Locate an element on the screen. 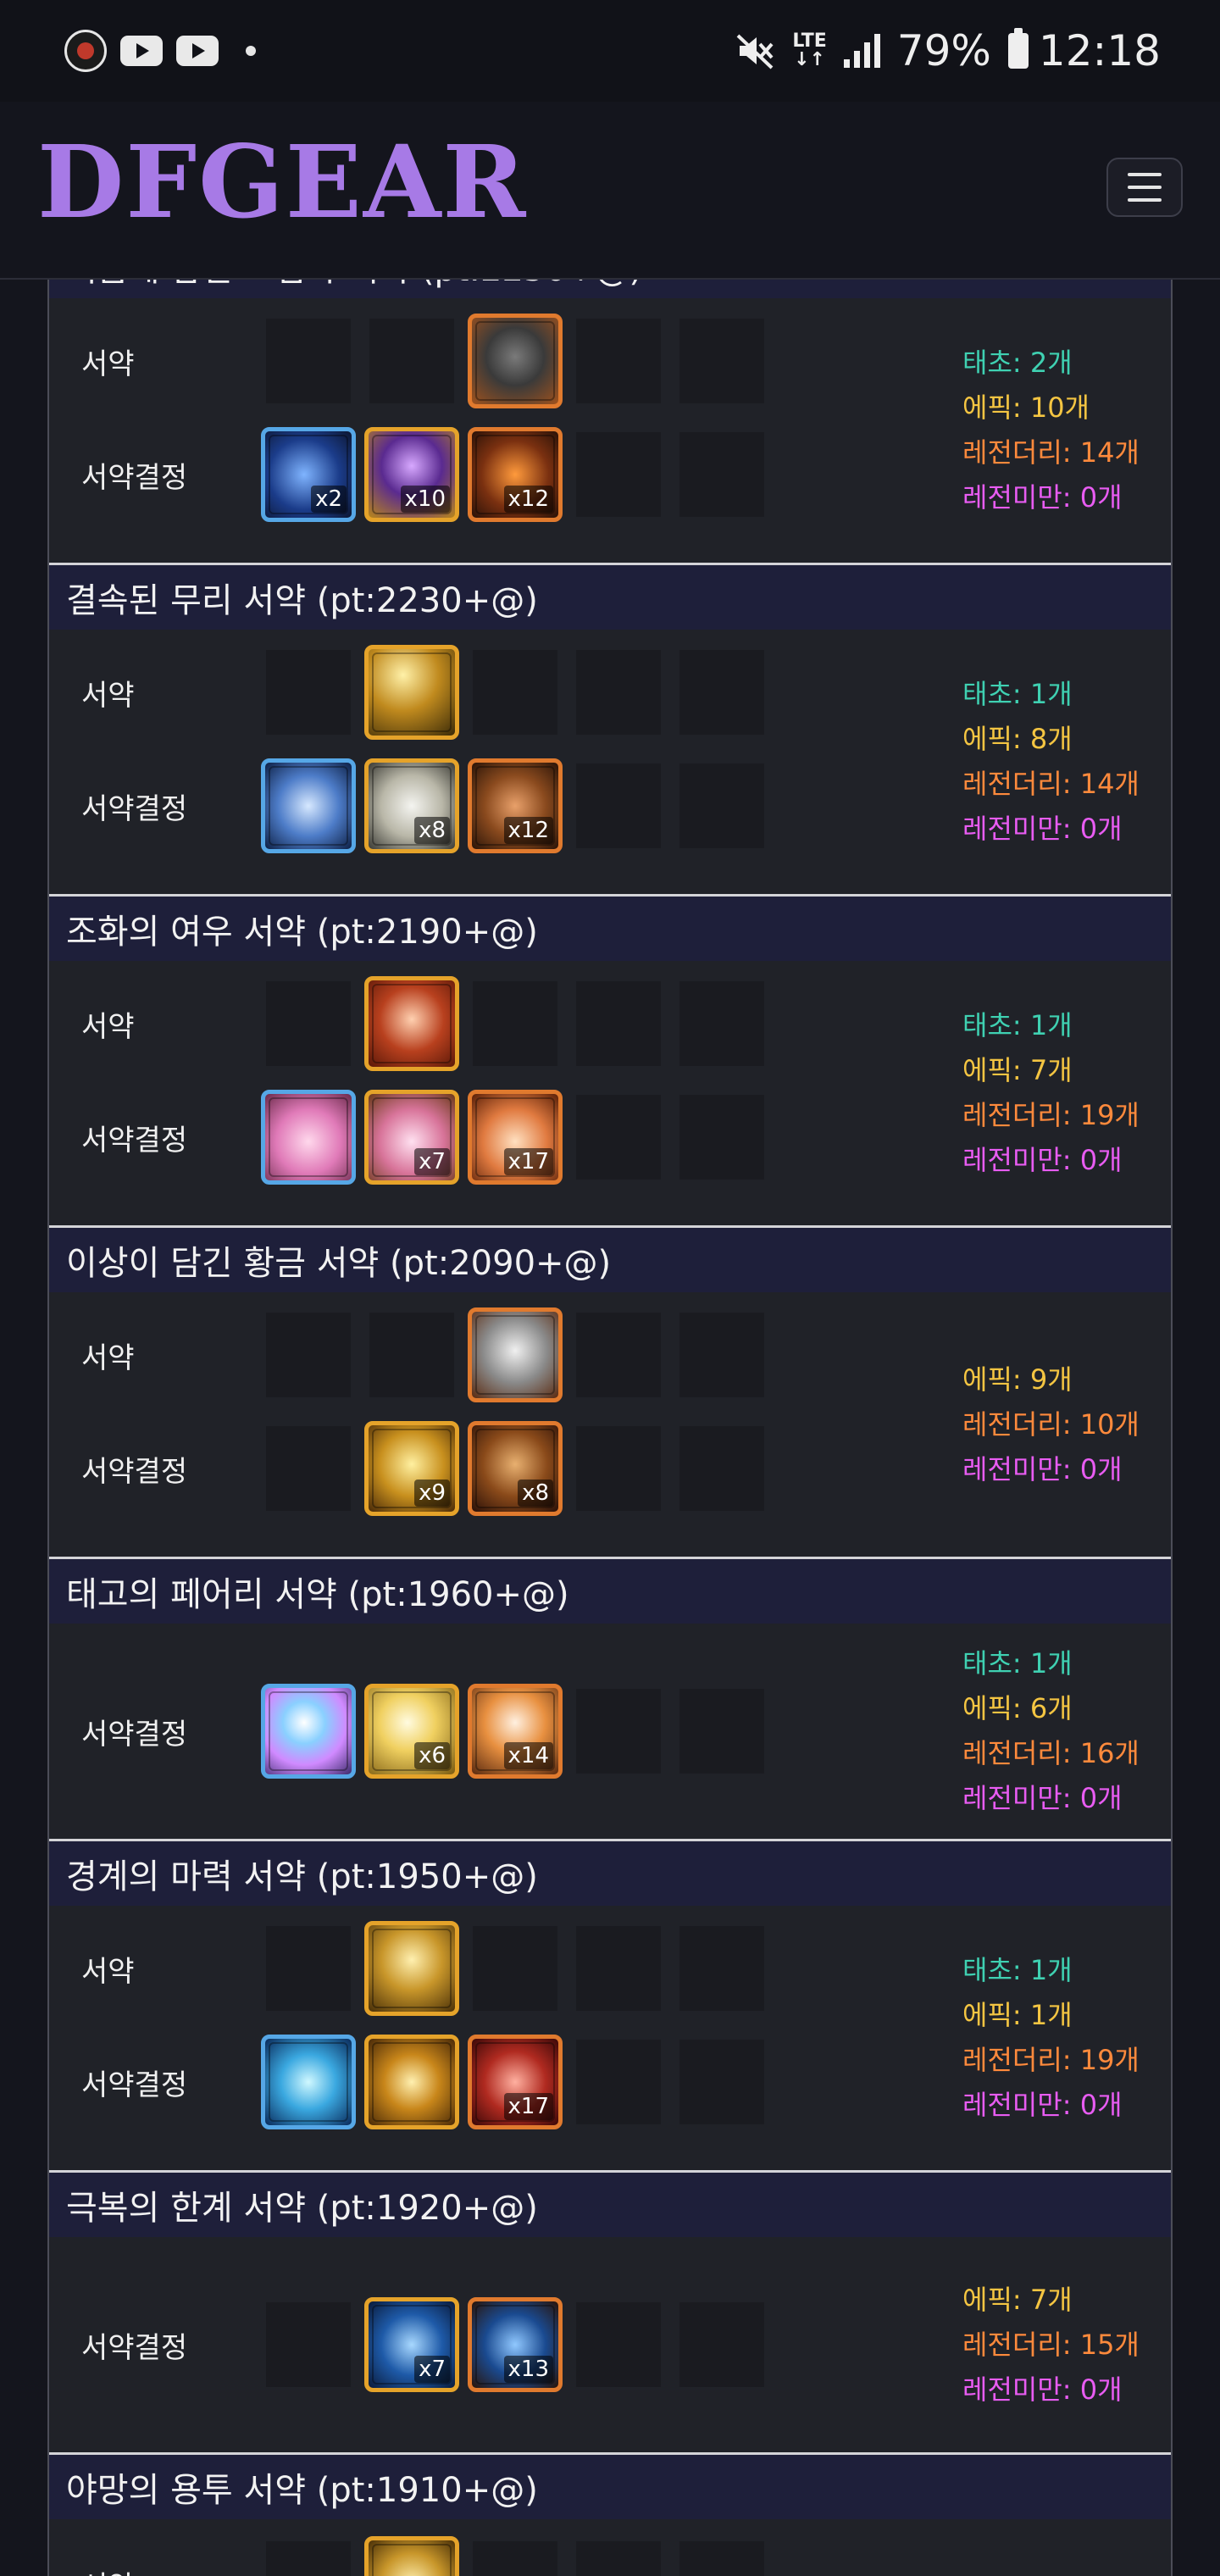 This screenshot has width=1220, height=2576. golden-wolf-icon is located at coordinates (411, 692).